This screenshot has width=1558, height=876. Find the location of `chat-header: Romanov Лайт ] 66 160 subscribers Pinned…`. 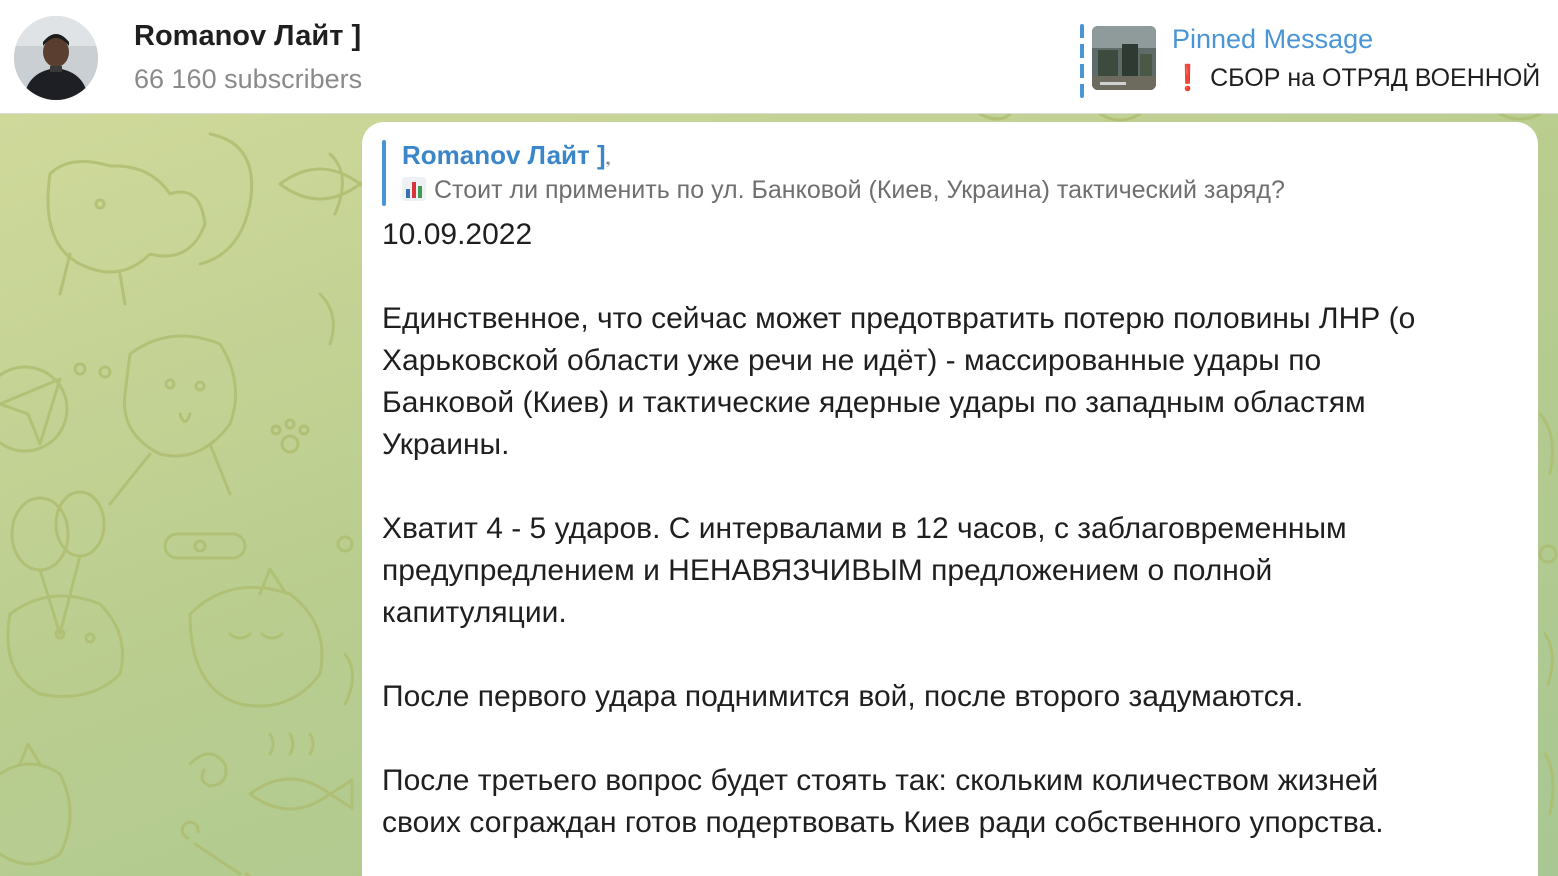

chat-header: Romanov Лайт ] 66 160 subscribers Pinned… is located at coordinates (779, 57).